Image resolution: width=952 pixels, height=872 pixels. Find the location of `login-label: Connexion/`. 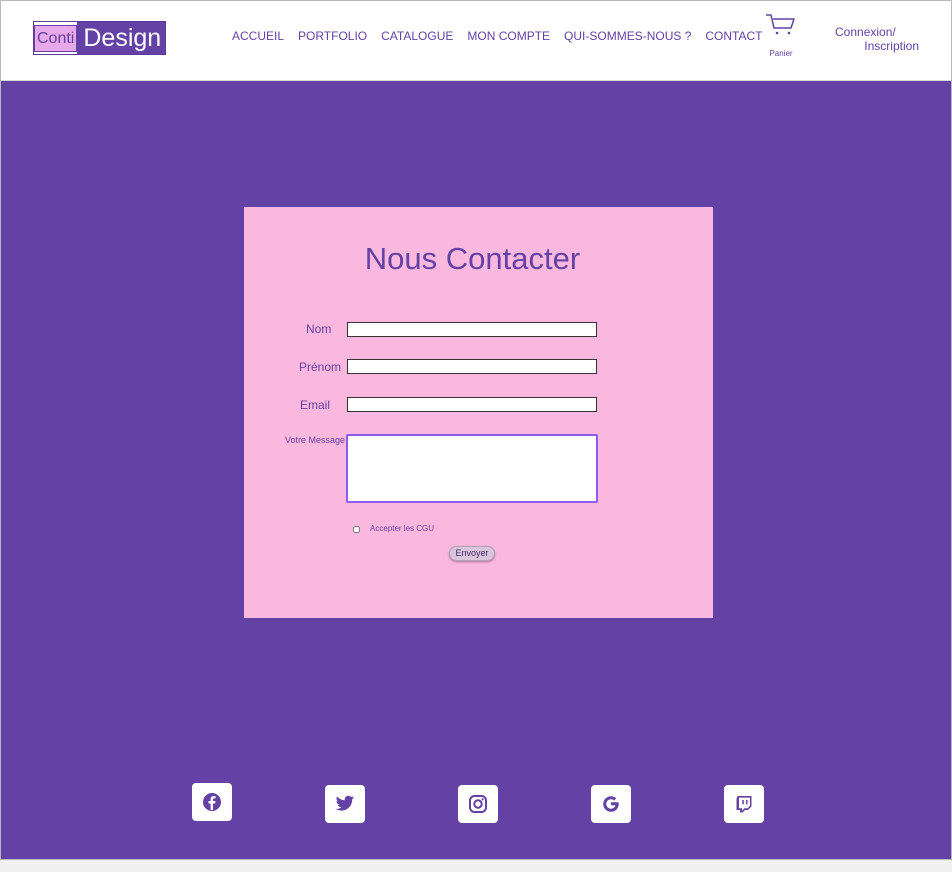

login-label: Connexion/ is located at coordinates (865, 32).